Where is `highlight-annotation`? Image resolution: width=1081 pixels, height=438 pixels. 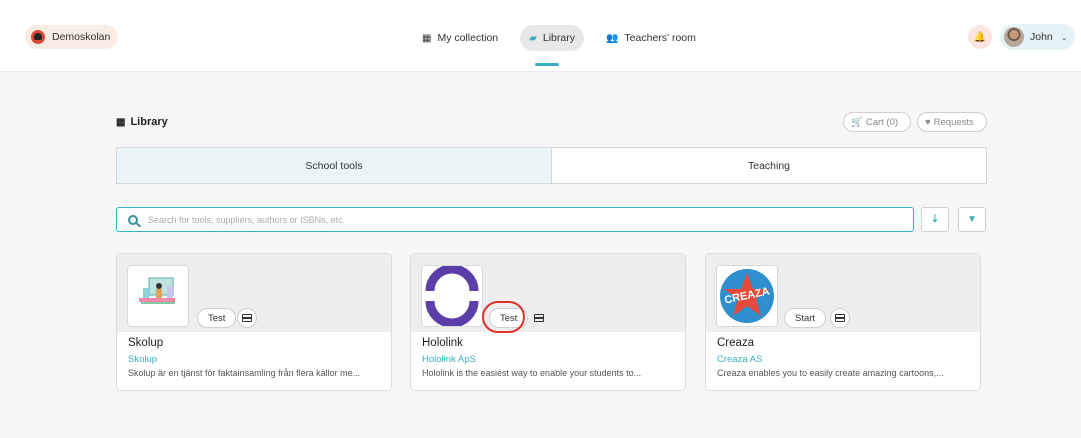 highlight-annotation is located at coordinates (503, 317).